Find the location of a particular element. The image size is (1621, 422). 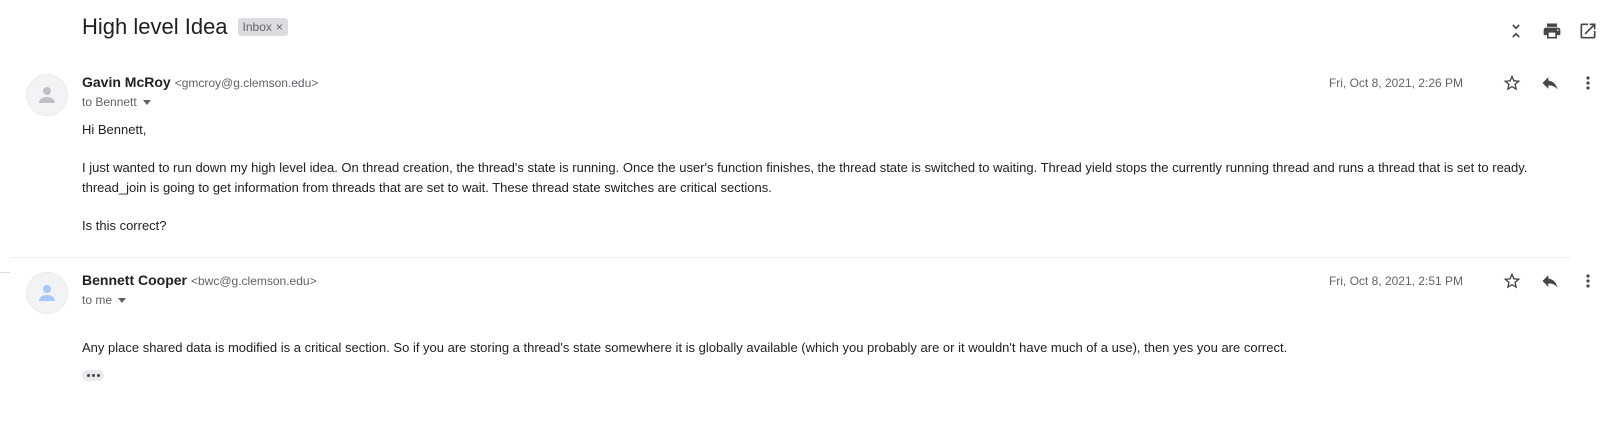

show-trimmed-content-button is located at coordinates (93, 375).